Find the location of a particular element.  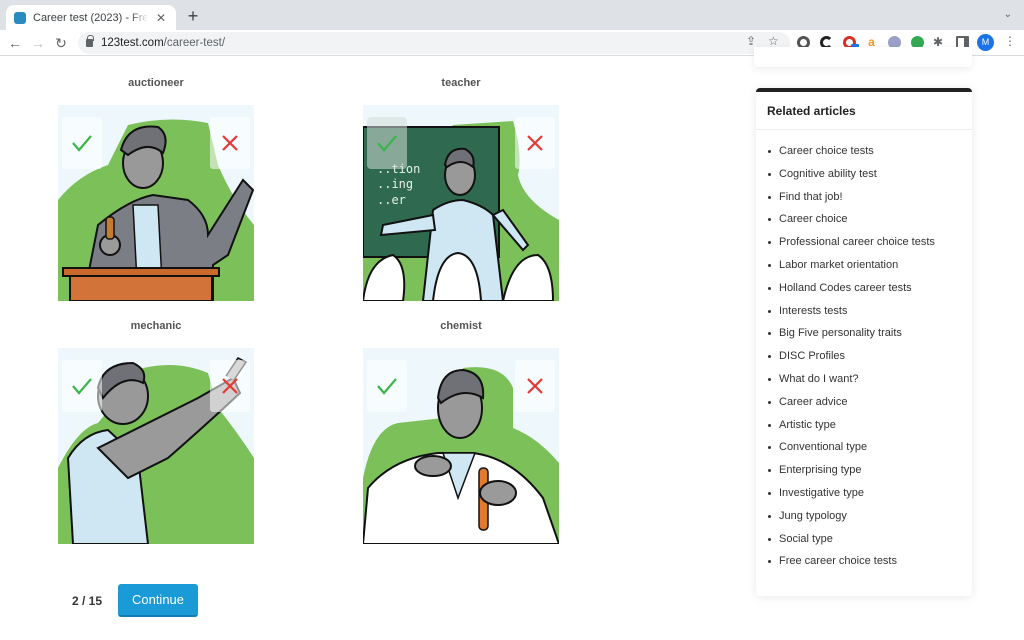

related-article-link: Career advice is located at coordinates (869, 407).